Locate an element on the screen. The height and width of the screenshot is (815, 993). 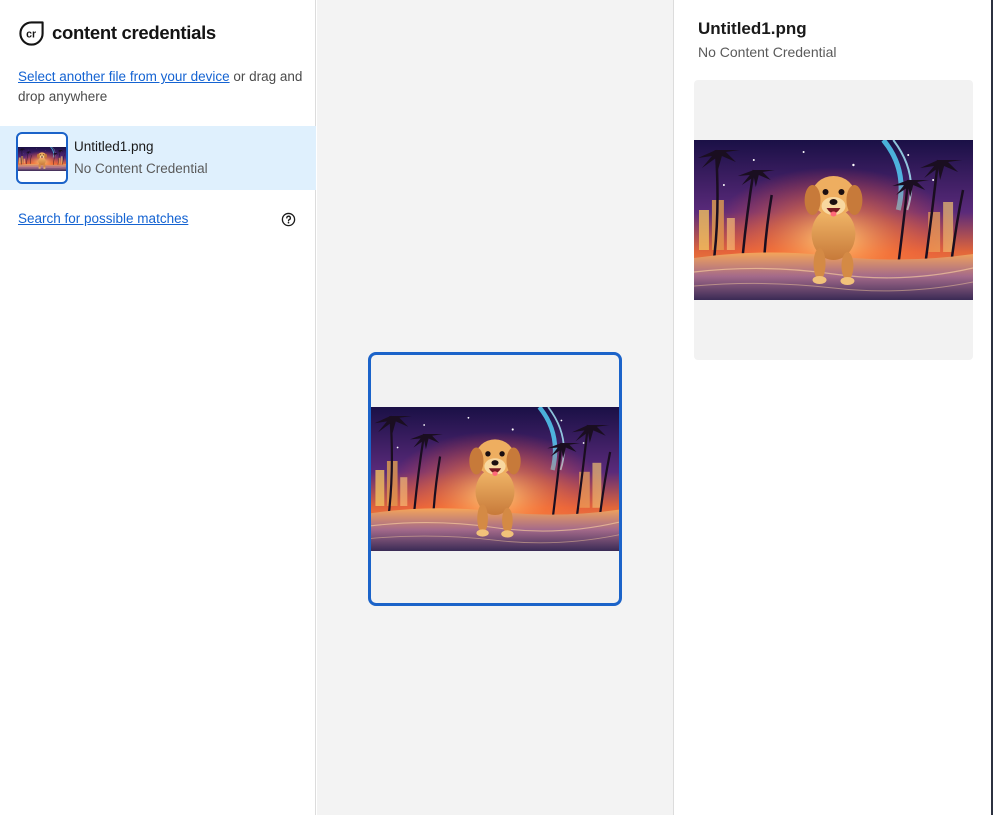
brand-name: content credentials is located at coordinates (134, 32).